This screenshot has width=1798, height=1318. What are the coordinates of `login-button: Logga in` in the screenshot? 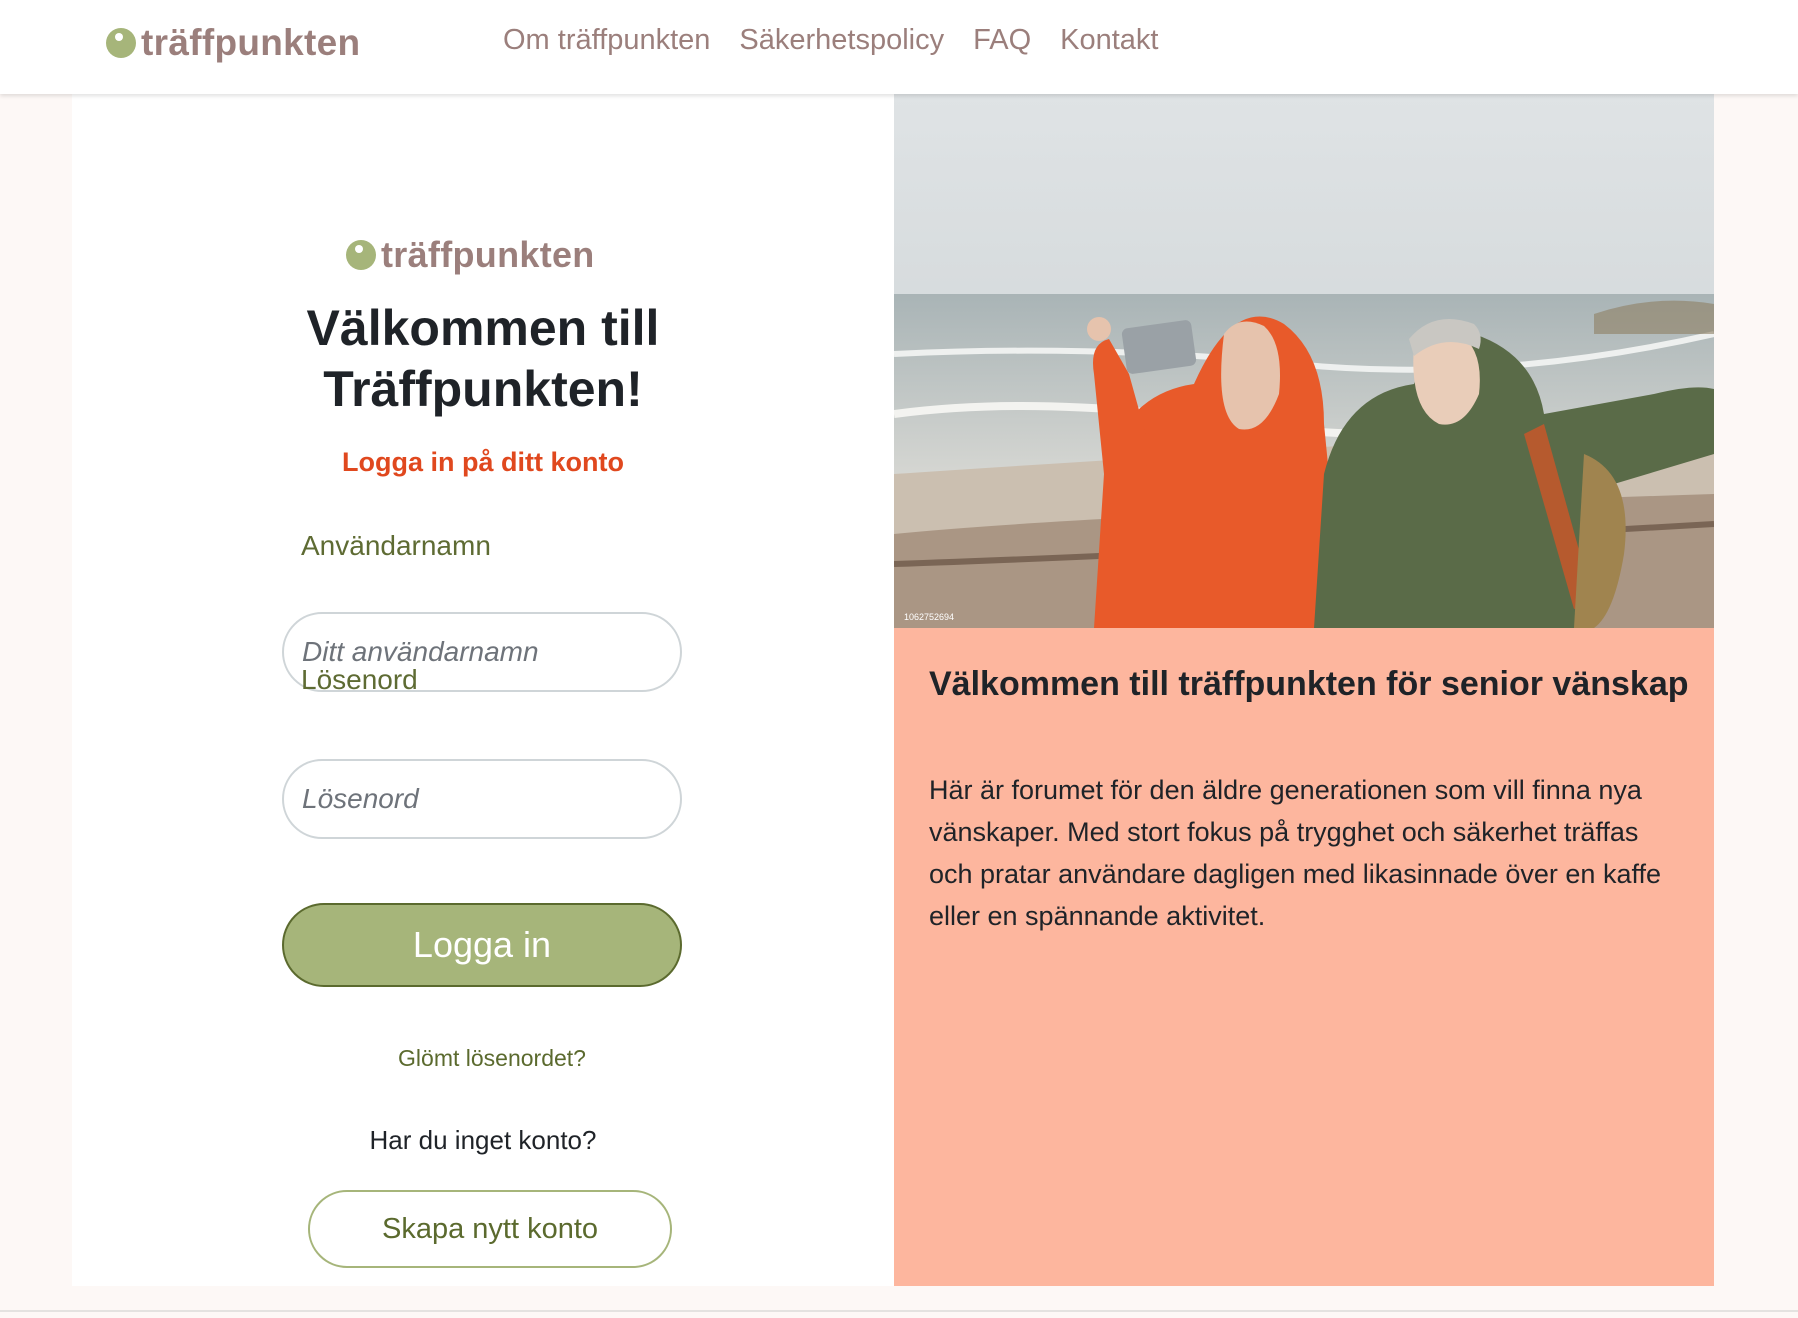 It's located at (482, 945).